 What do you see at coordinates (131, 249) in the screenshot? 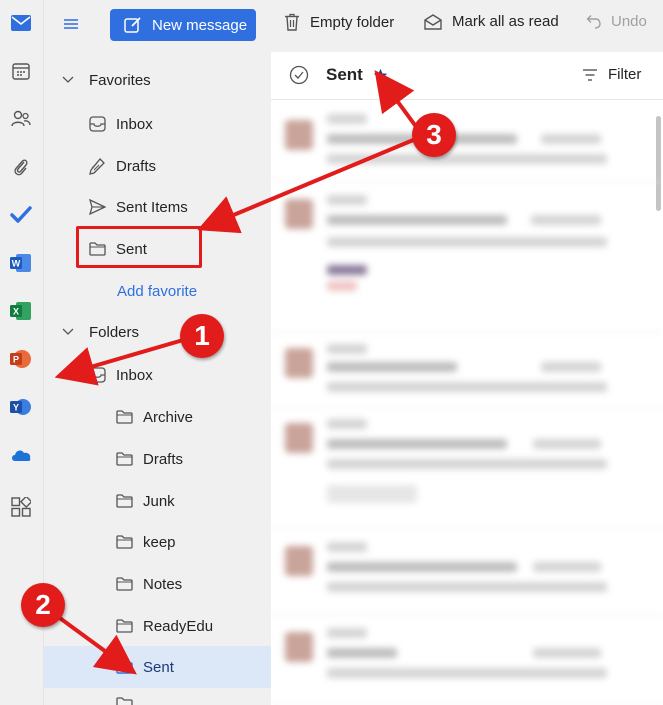
I see `favorite-label: Sent` at bounding box center [131, 249].